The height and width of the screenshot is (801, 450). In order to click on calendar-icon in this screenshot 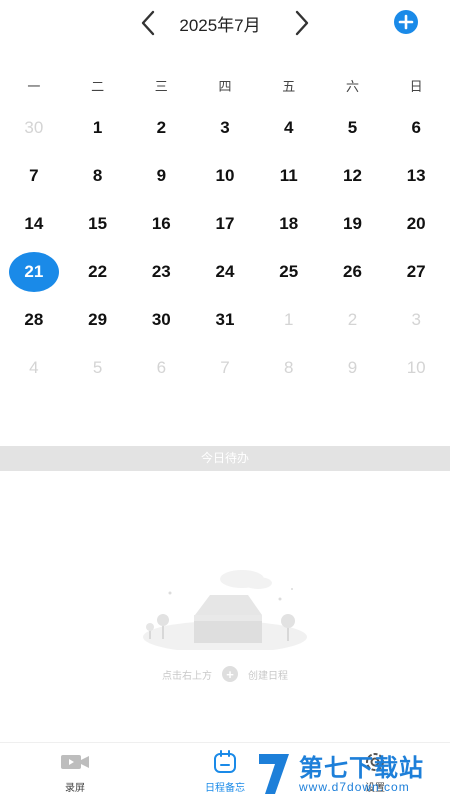, I will do `click(225, 762)`.